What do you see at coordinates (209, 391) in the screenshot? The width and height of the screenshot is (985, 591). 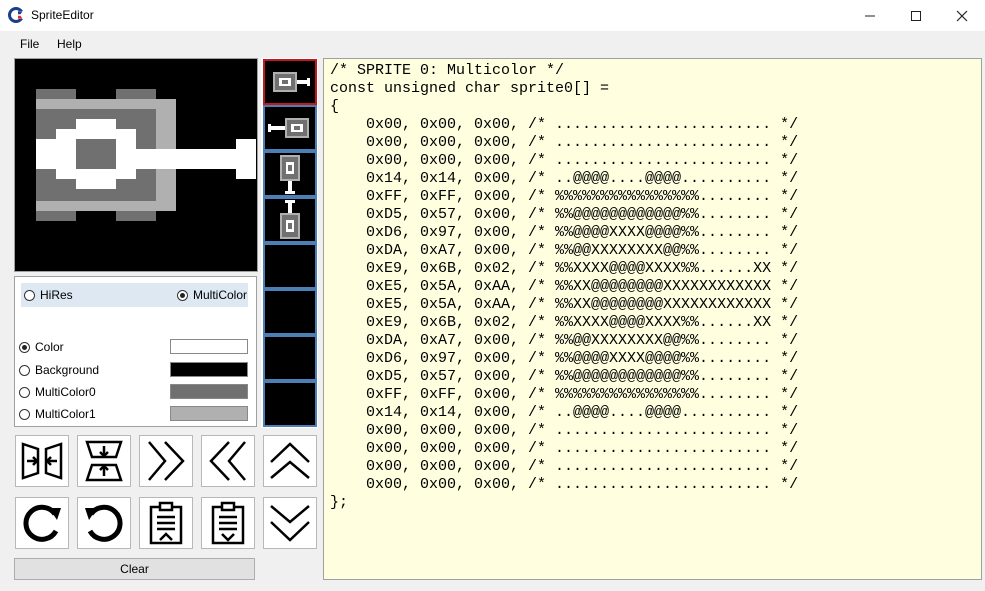 I see `multicolor0-swatch` at bounding box center [209, 391].